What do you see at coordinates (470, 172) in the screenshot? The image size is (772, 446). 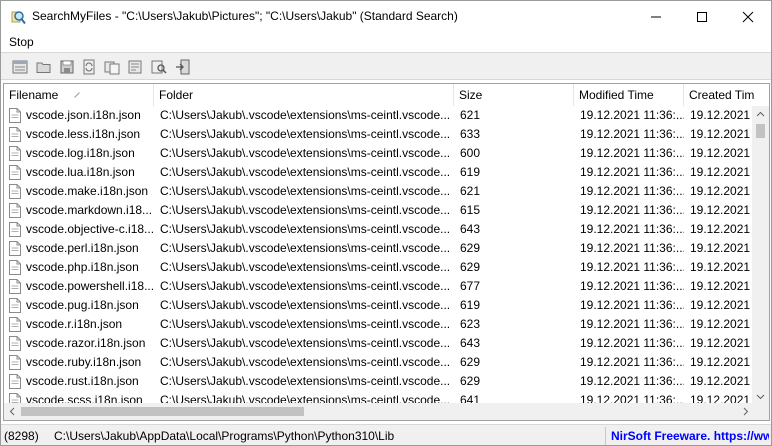 I see `cell-size: 619` at bounding box center [470, 172].